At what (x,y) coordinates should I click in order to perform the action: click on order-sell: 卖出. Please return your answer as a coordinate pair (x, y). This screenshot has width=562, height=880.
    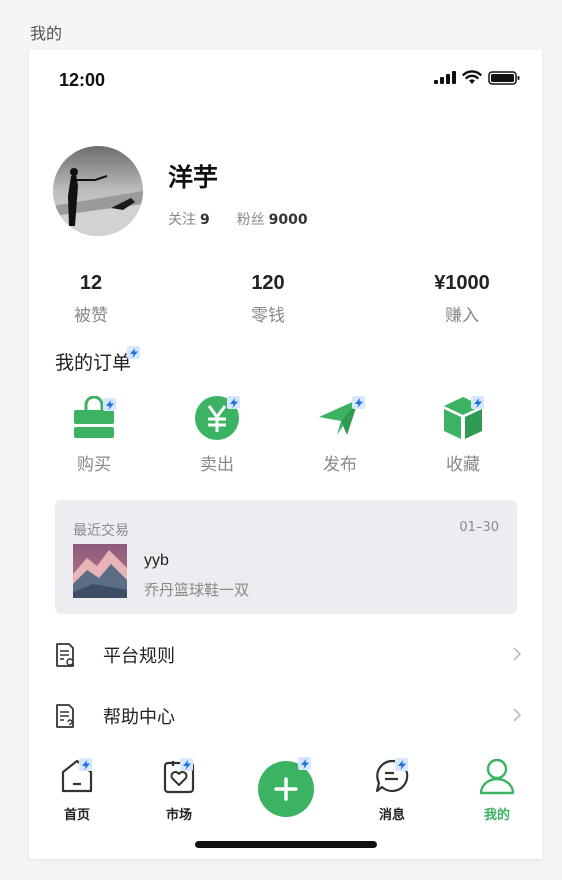
    Looking at the image, I should click on (217, 434).